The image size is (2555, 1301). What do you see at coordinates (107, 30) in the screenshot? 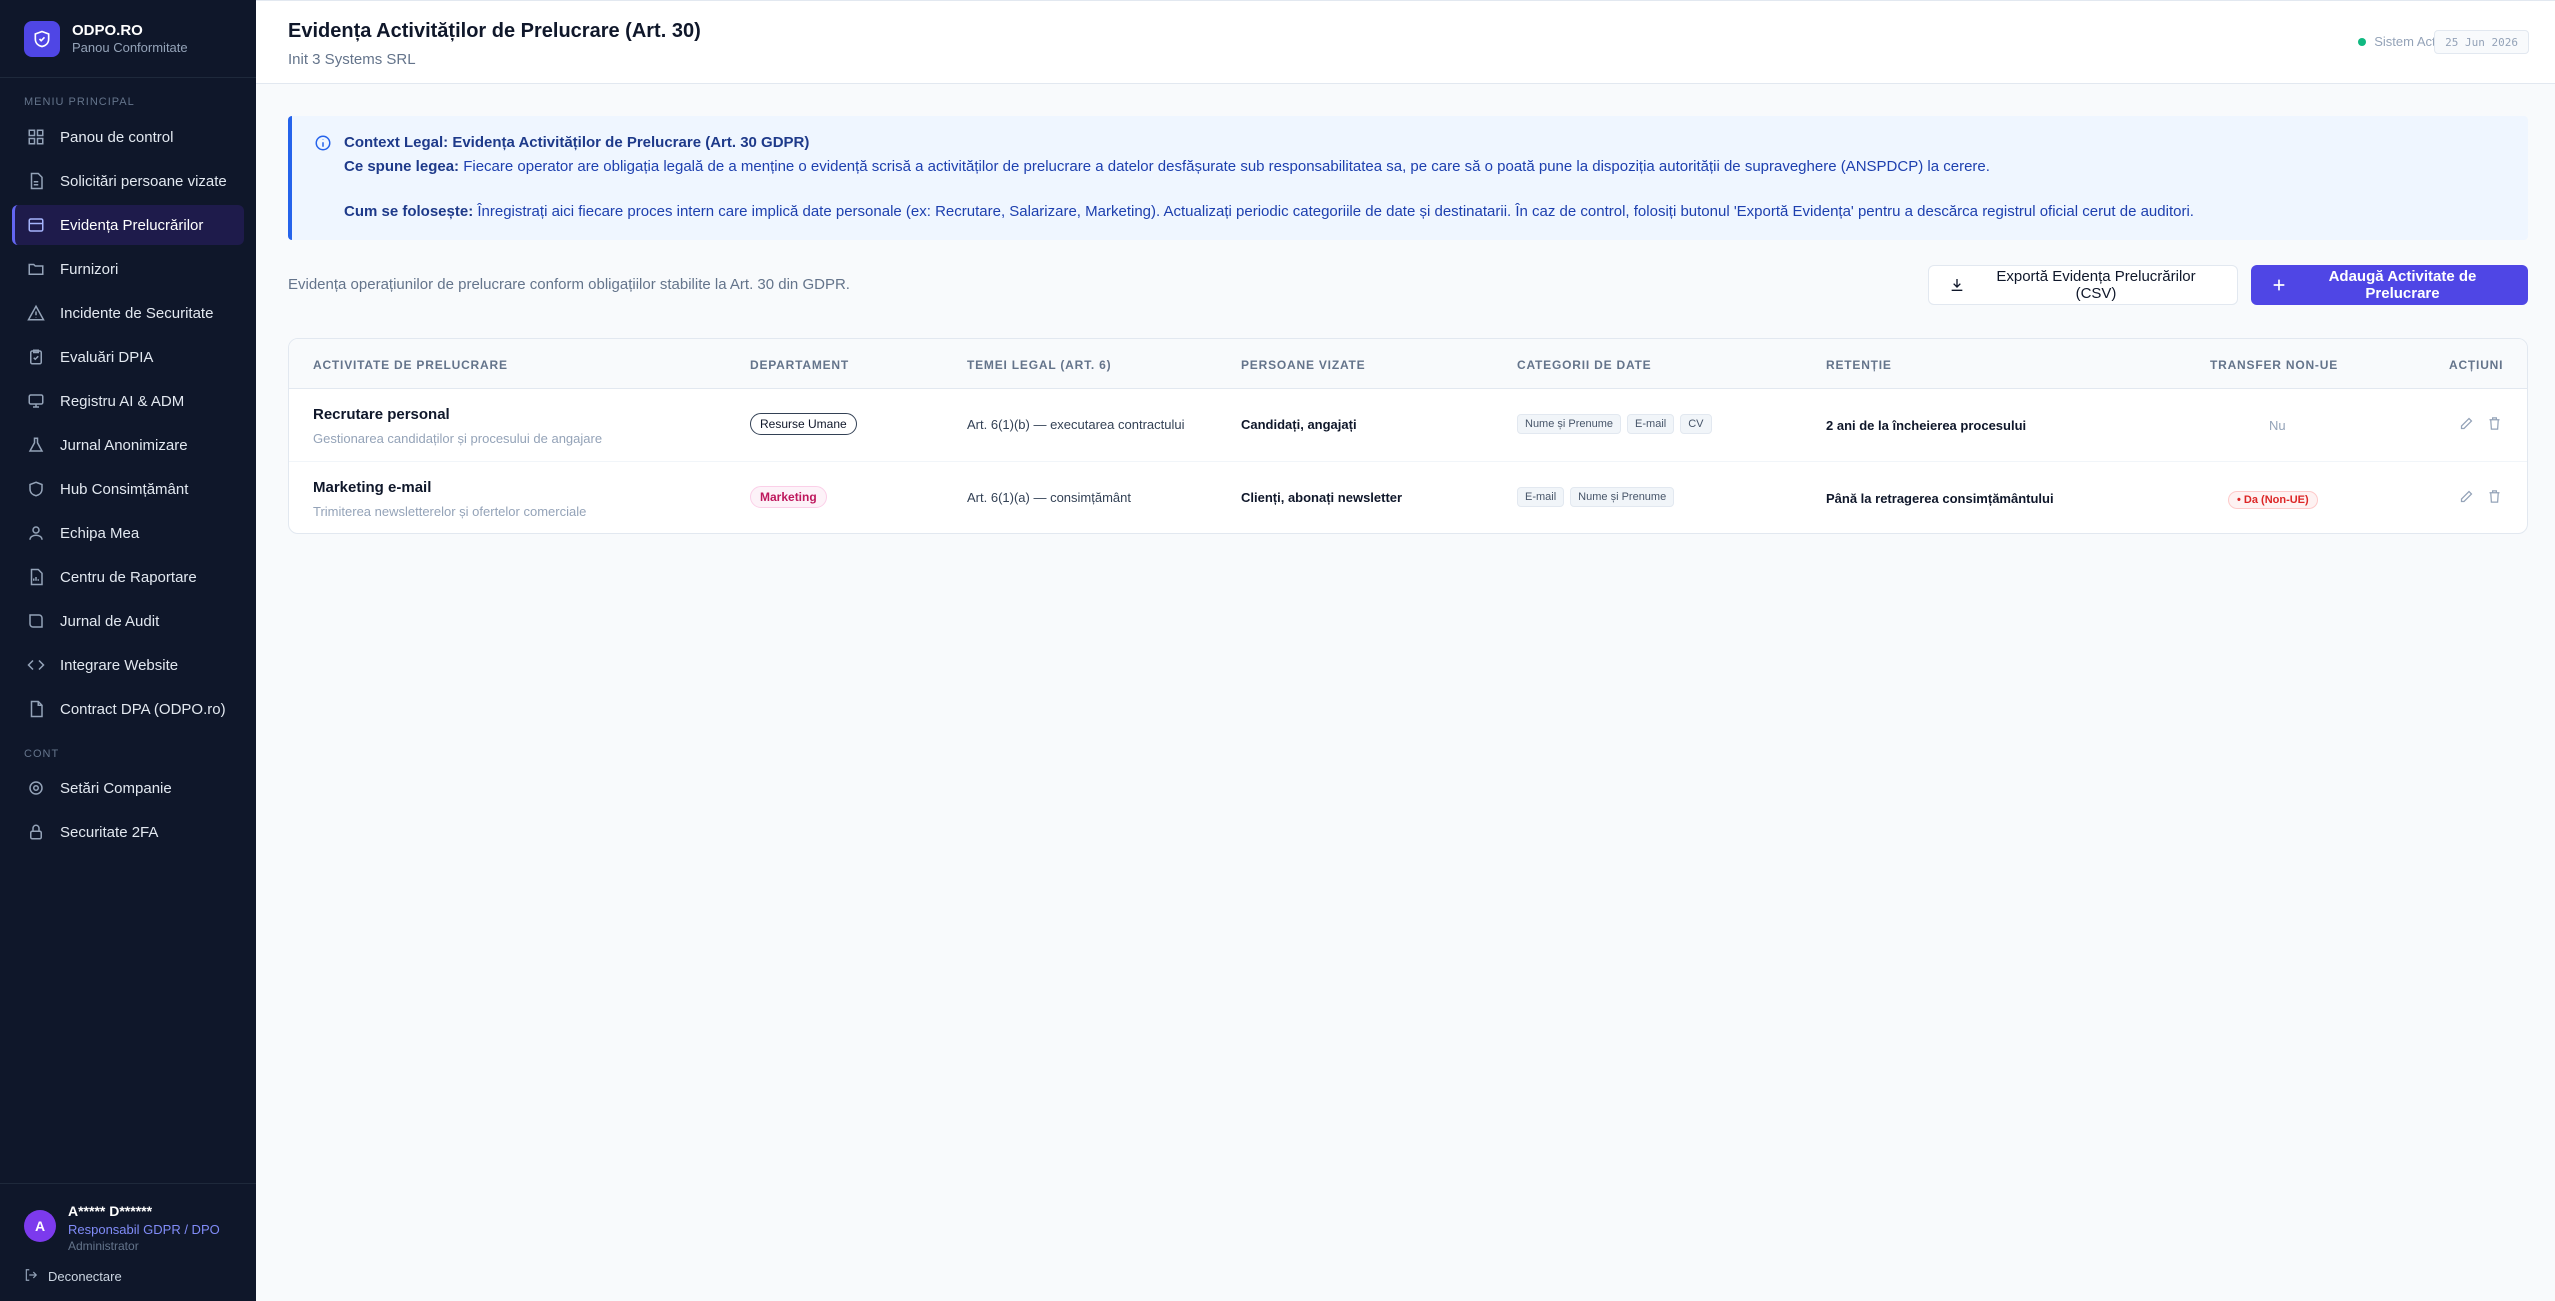
I see `brand-name: ODPO.RO` at bounding box center [107, 30].